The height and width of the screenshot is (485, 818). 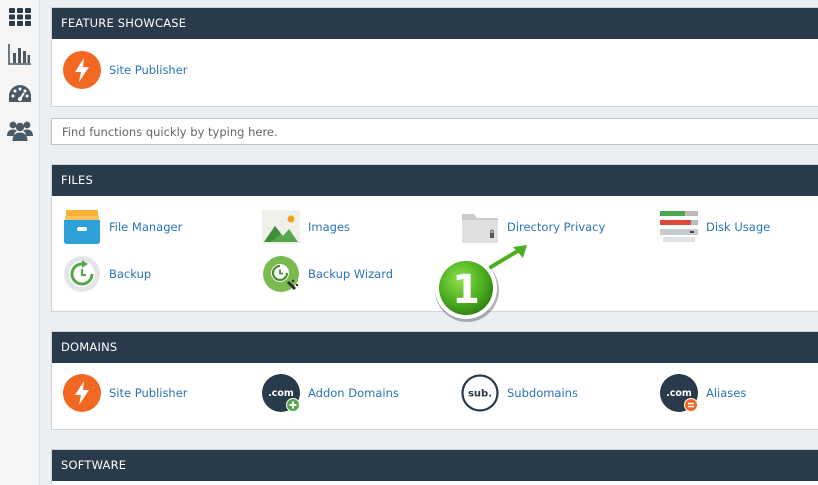 I want to click on software-panel: SOFTWARE, so click(x=434, y=467).